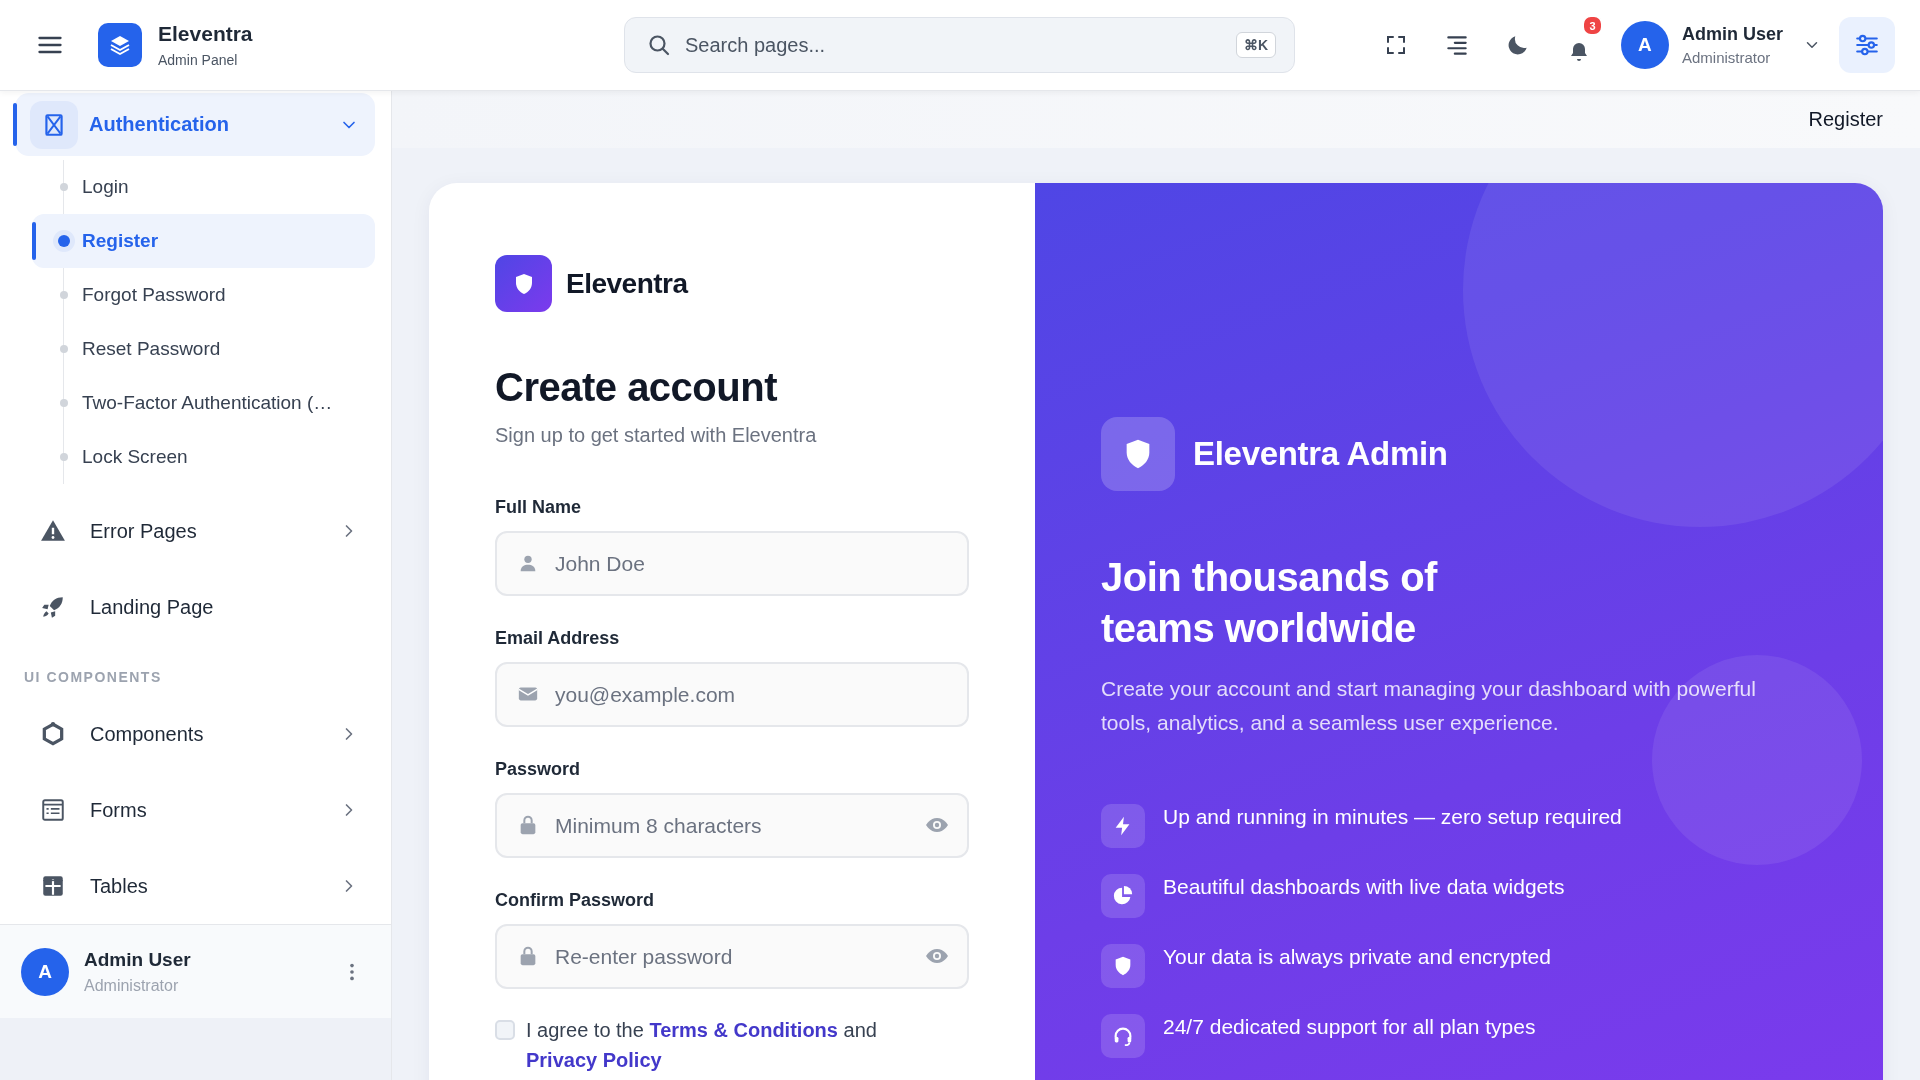 This screenshot has width=1920, height=1080. Describe the element at coordinates (1349, 1027) in the screenshot. I see `feature-text: 24/7 dedicated support for all plan types` at that location.